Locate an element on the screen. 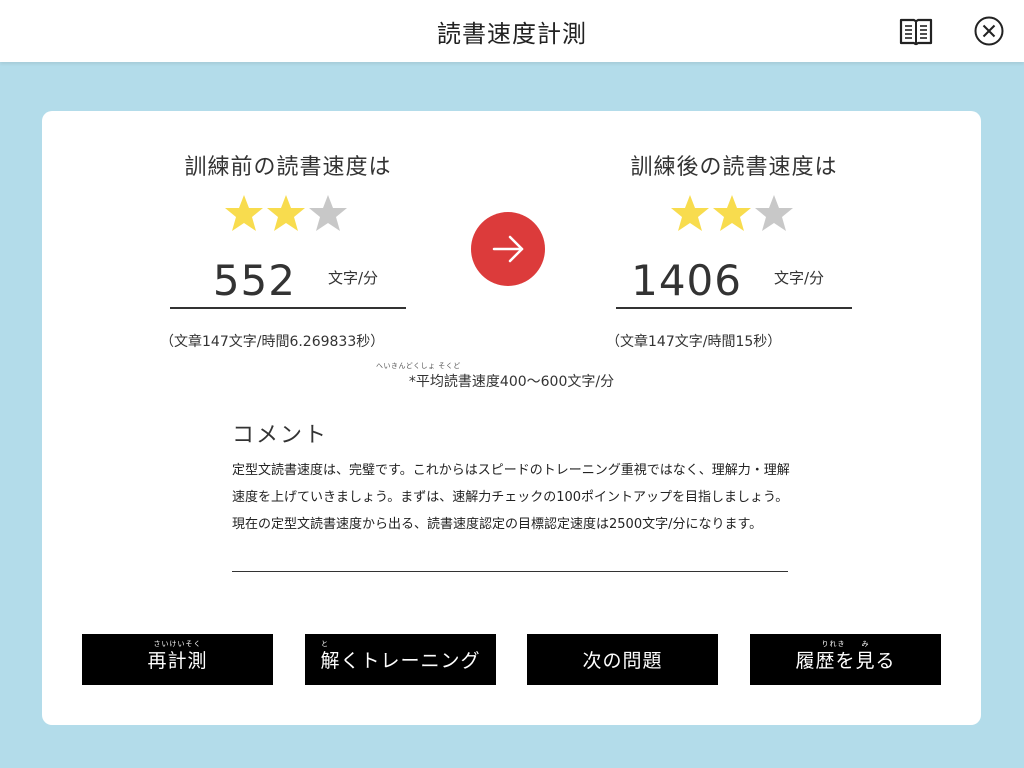 The image size is (1024, 768). after-stars-svg is located at coordinates (732, 213).